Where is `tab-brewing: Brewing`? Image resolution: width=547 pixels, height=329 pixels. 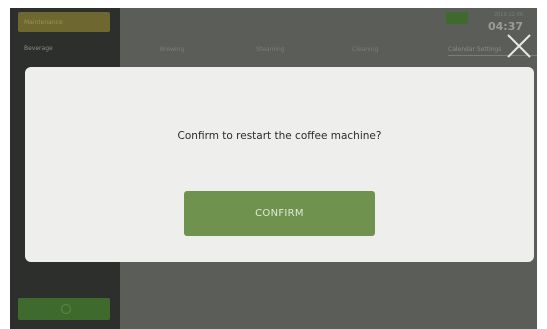 tab-brewing: Brewing is located at coordinates (208, 51).